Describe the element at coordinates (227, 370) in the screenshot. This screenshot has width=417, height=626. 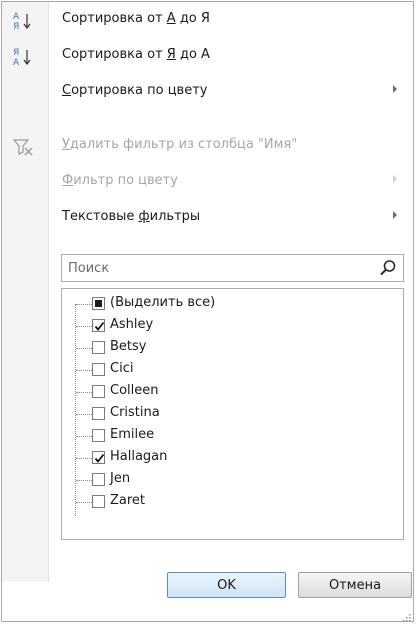
I see `list-item: Cici` at that location.